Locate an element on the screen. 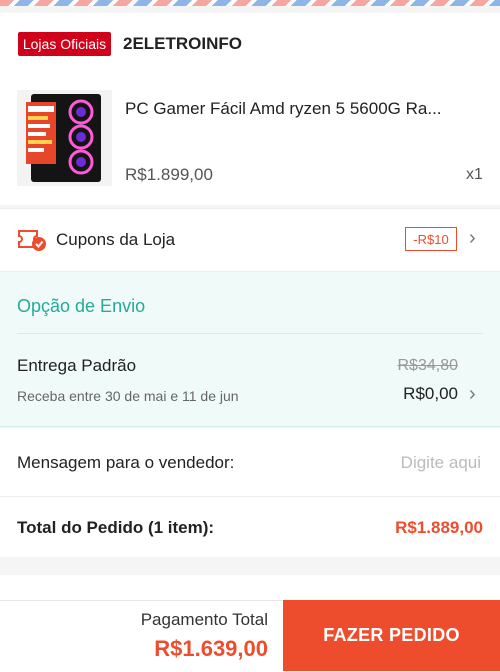 The width and height of the screenshot is (500, 672). seller-message-input is located at coordinates (391, 463).